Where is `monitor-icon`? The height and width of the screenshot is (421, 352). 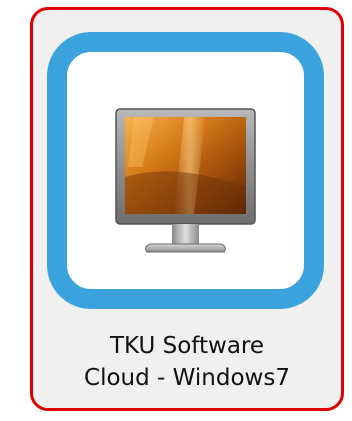
monitor-icon is located at coordinates (185, 180).